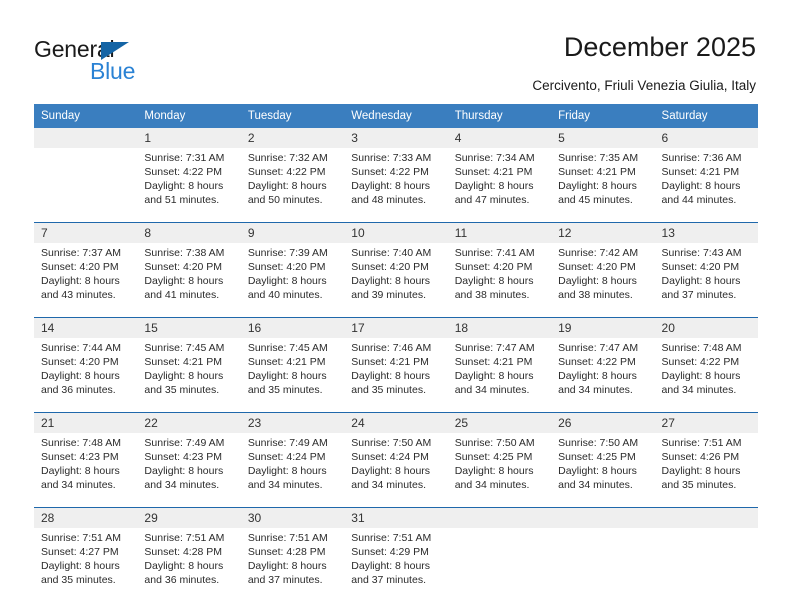 This screenshot has height=612, width=792. Describe the element at coordinates (182, 295) in the screenshot. I see `day-detail-line: and 41 minutes.` at that location.